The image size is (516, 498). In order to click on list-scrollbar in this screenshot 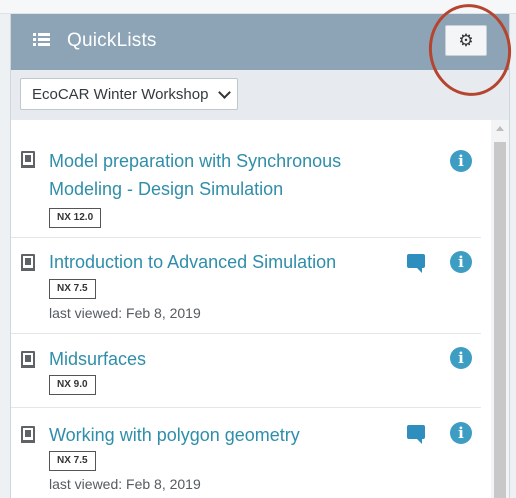, I will do `click(500, 309)`.